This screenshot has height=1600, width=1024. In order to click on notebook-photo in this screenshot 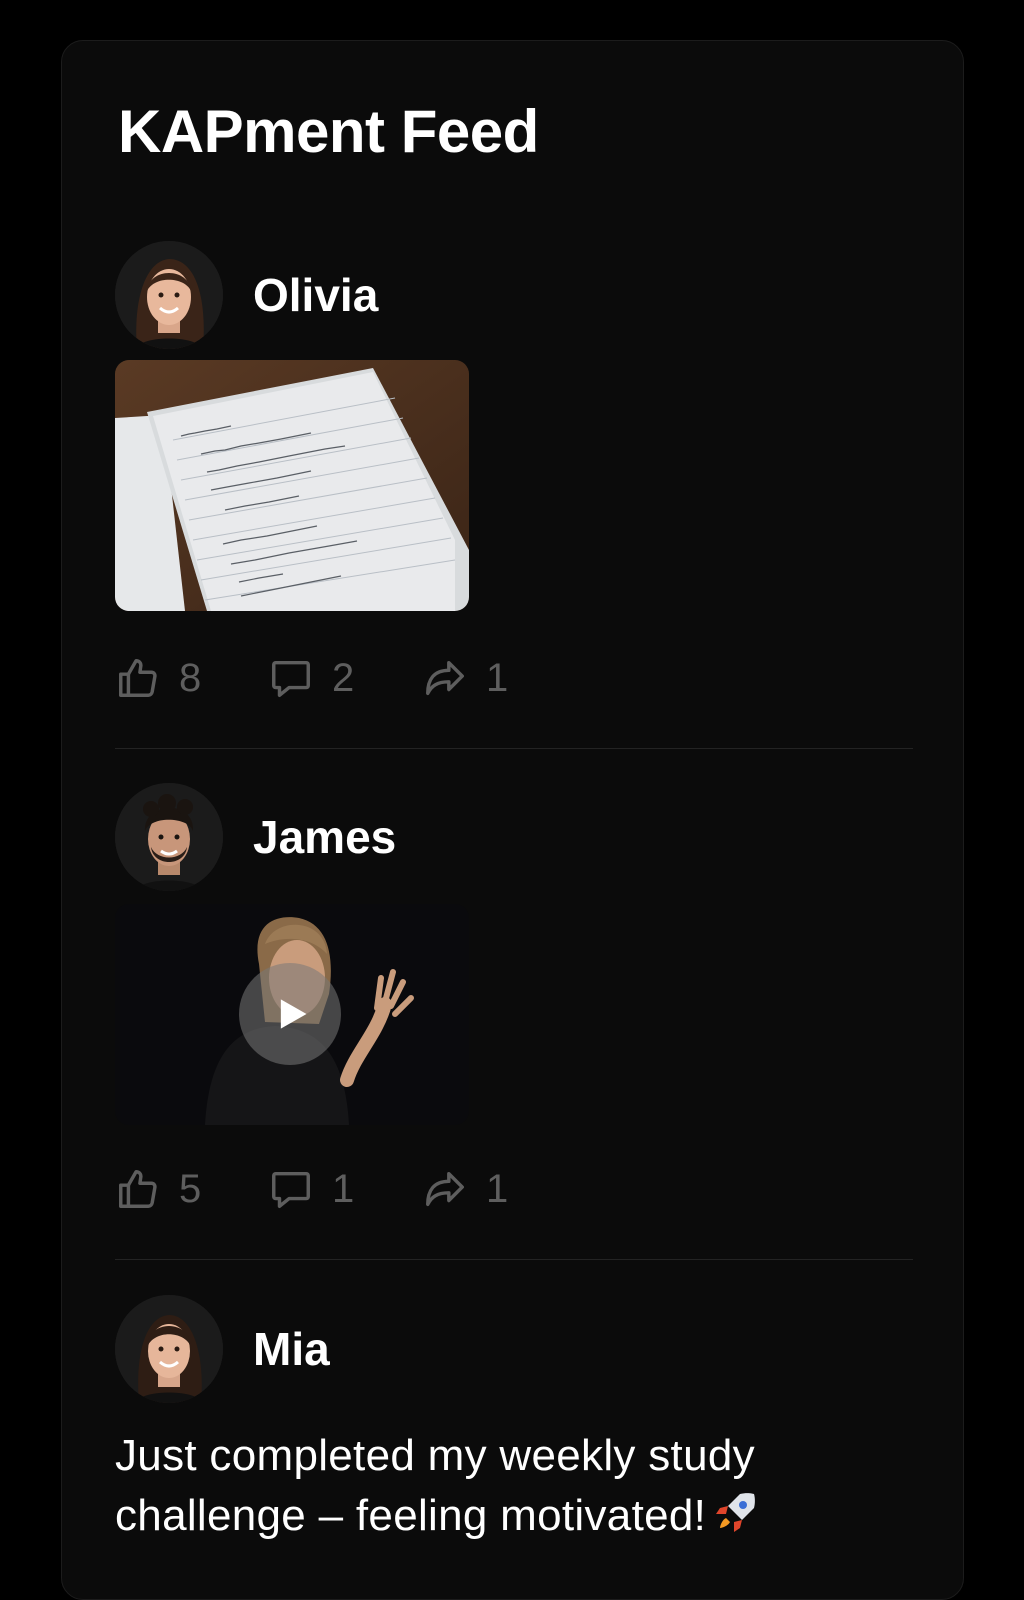, I will do `click(292, 485)`.